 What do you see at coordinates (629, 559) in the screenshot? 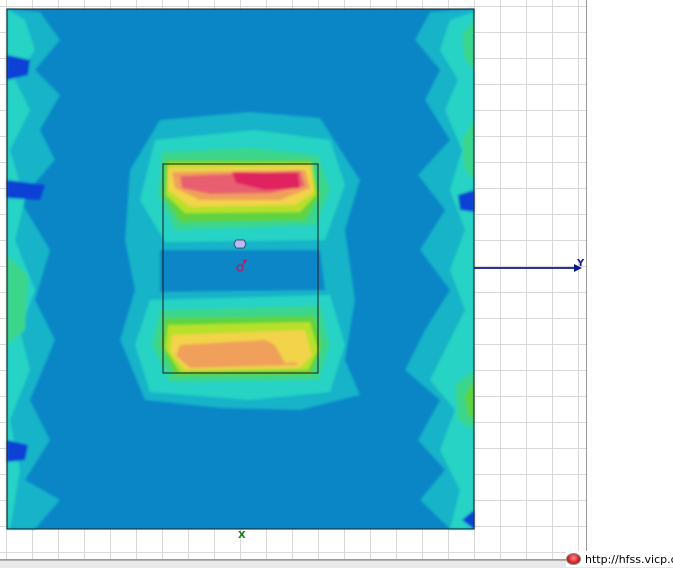
I see `watermark-text: http://hfss.vicp.cc` at bounding box center [629, 559].